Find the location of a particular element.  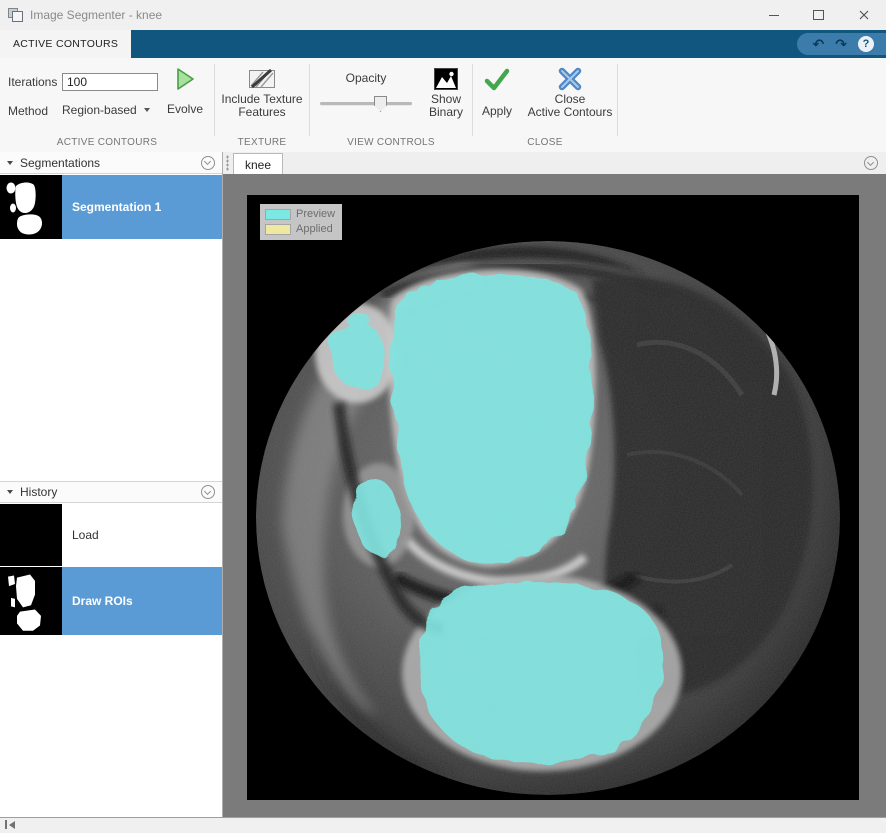

close-x-icon is located at coordinates (570, 79).